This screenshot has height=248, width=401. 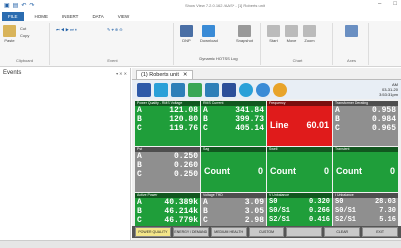 I want to click on axes-icon, so click(x=351, y=31).